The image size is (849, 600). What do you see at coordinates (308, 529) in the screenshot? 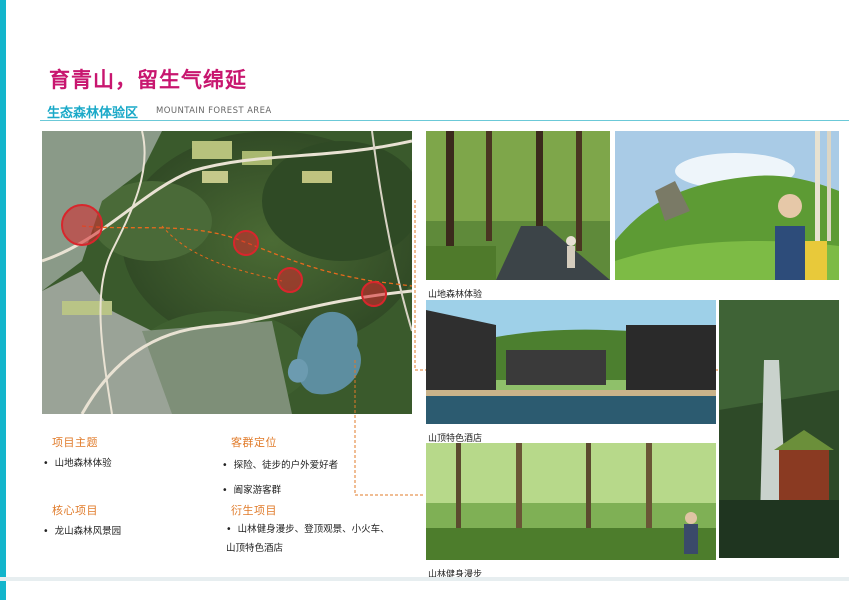
I see `derived-item-line1: • 山林健身漫步、登顶观景、小火车、` at bounding box center [308, 529].